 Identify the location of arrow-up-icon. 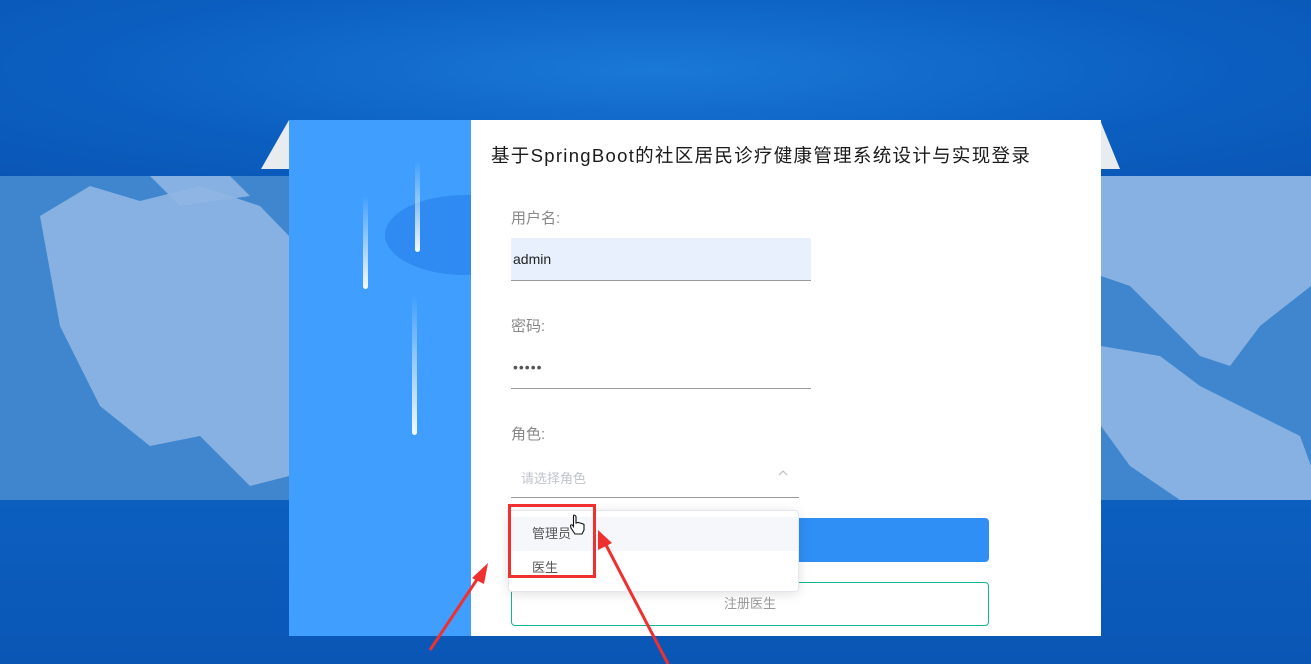
(783, 474).